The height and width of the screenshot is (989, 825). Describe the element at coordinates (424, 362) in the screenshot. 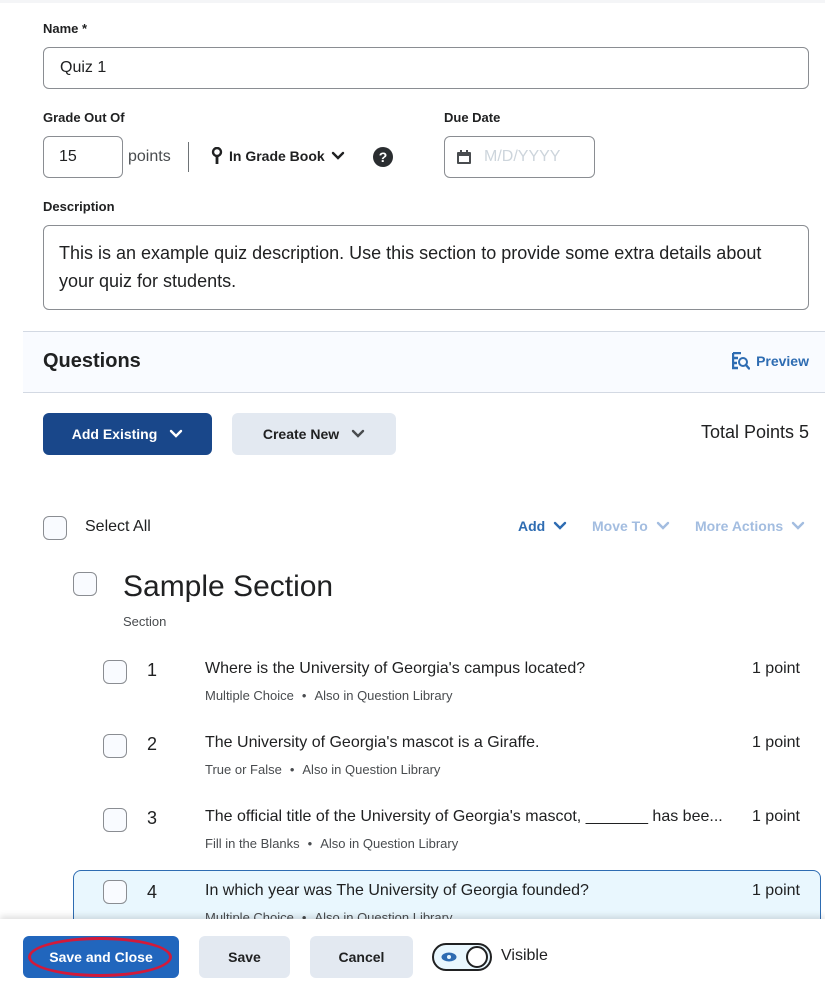

I see `questions-header: Questions Preview` at that location.